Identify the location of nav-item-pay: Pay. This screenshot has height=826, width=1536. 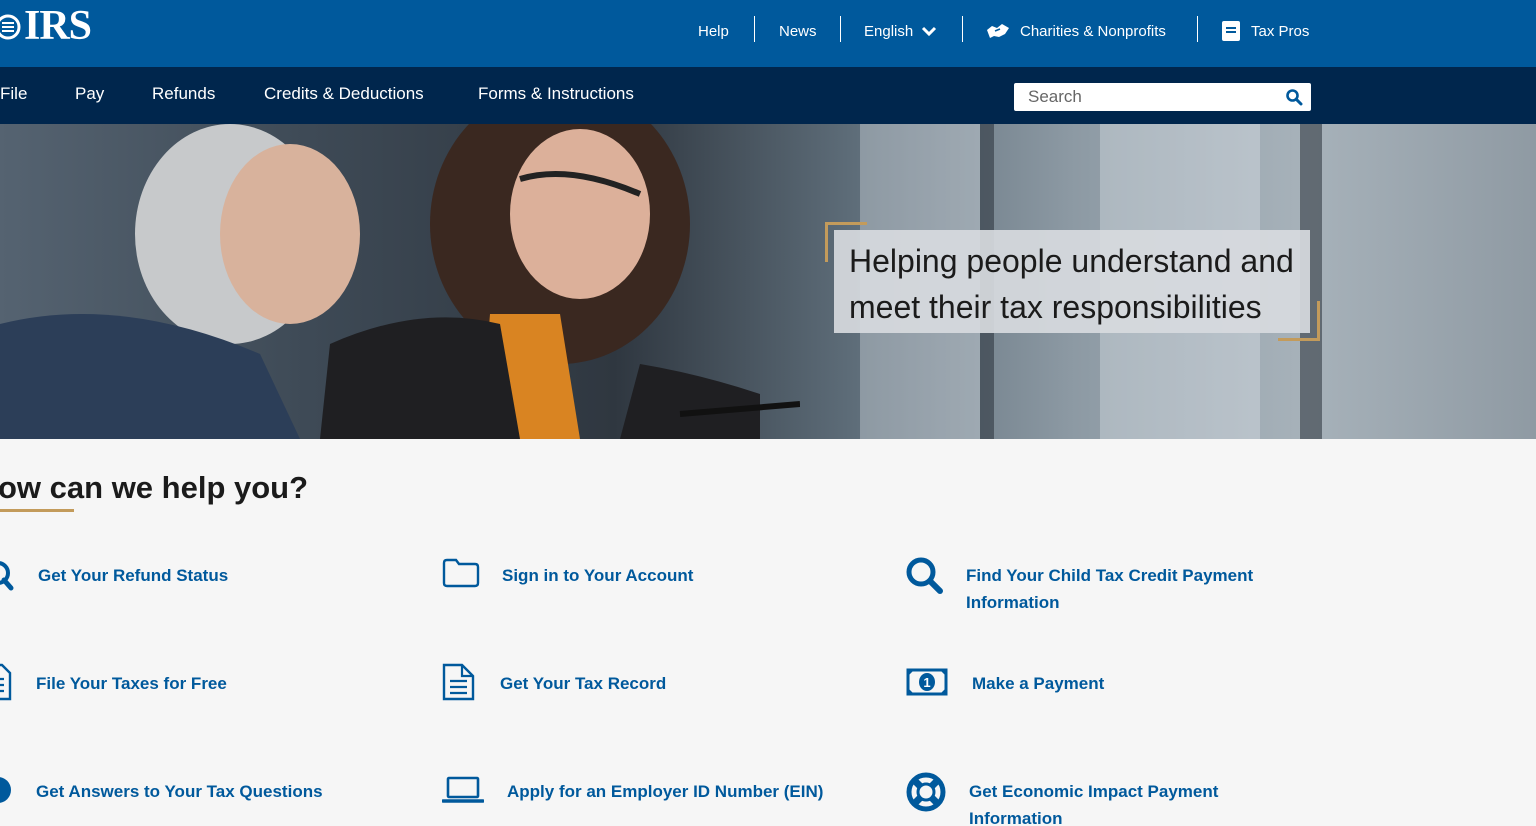
(89, 94).